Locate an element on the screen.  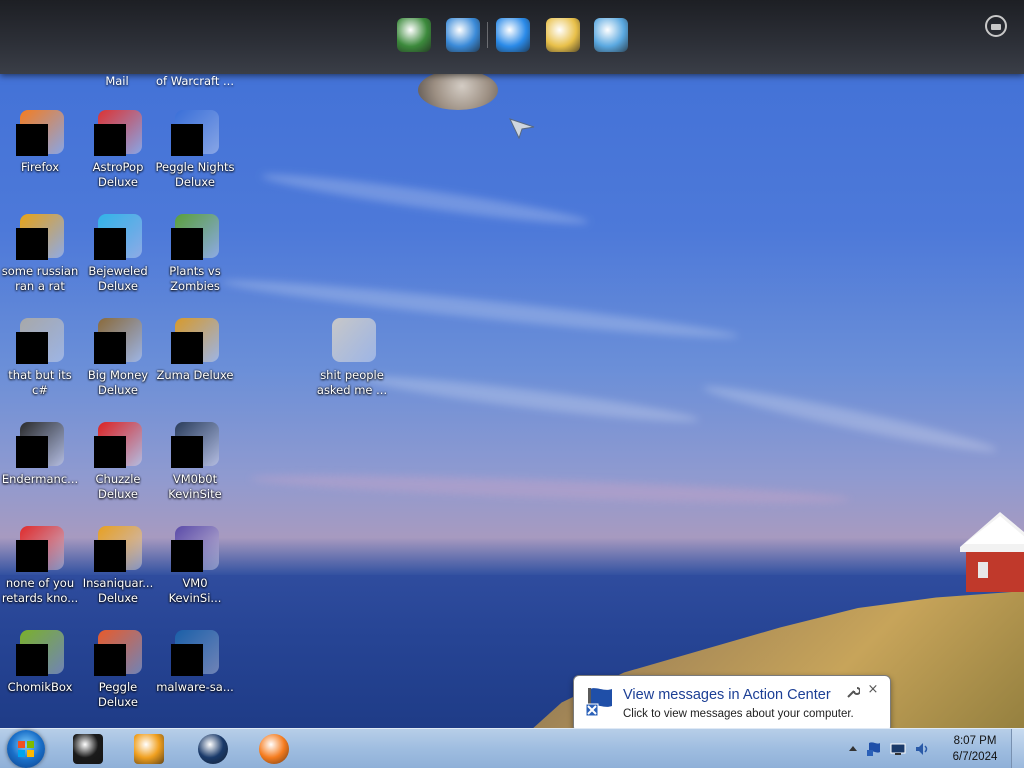
desktop-icon: Firefox is located at coordinates (40, 142).